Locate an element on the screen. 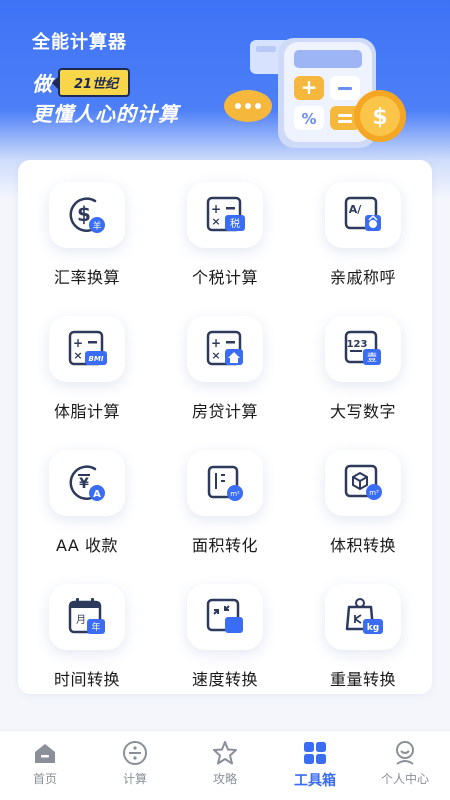  tab-label: 首页 is located at coordinates (44, 779).